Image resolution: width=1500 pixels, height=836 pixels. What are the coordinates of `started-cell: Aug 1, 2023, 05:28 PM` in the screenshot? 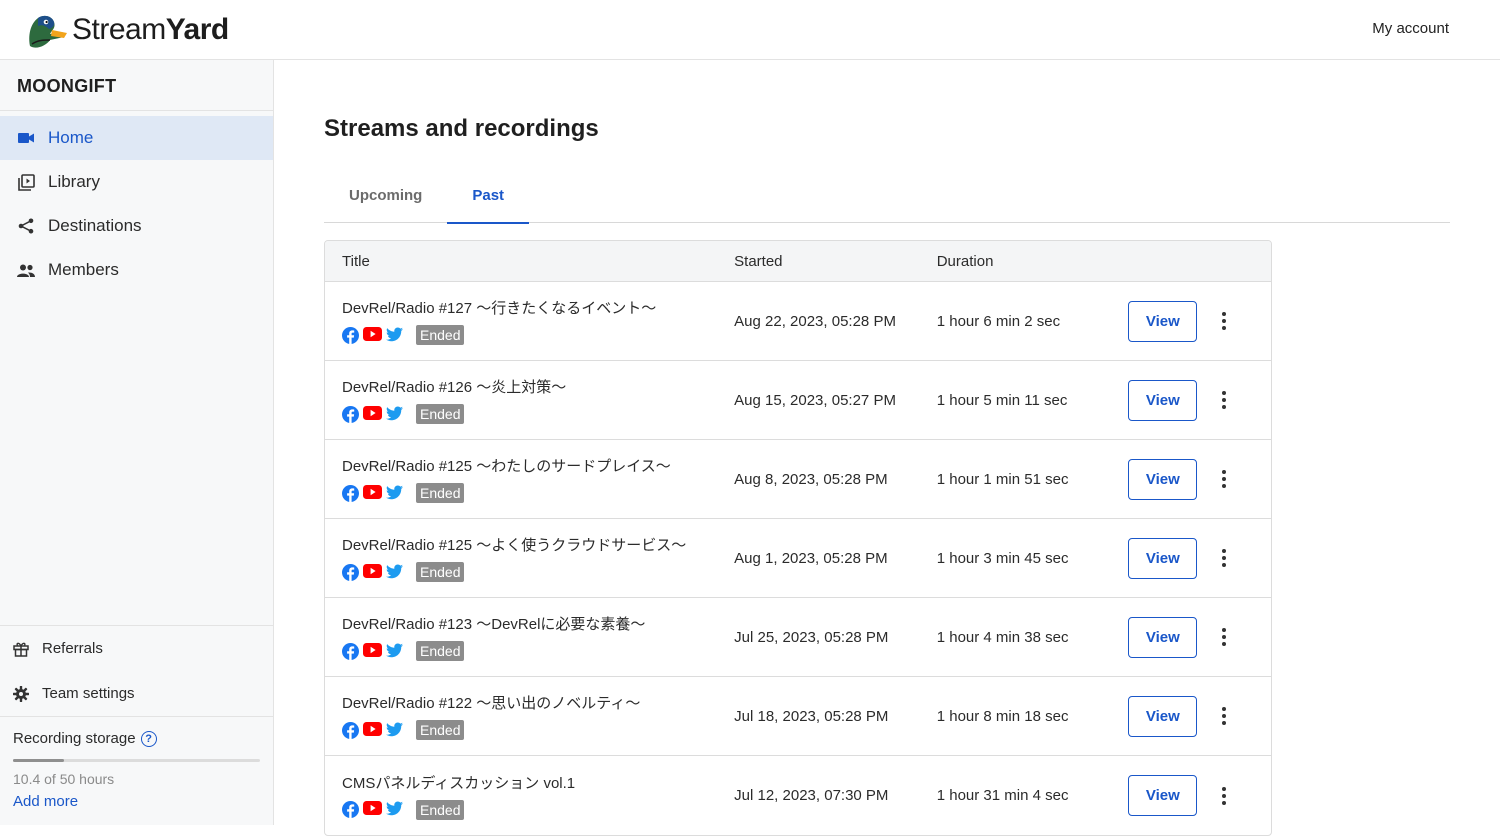 It's located at (811, 558).